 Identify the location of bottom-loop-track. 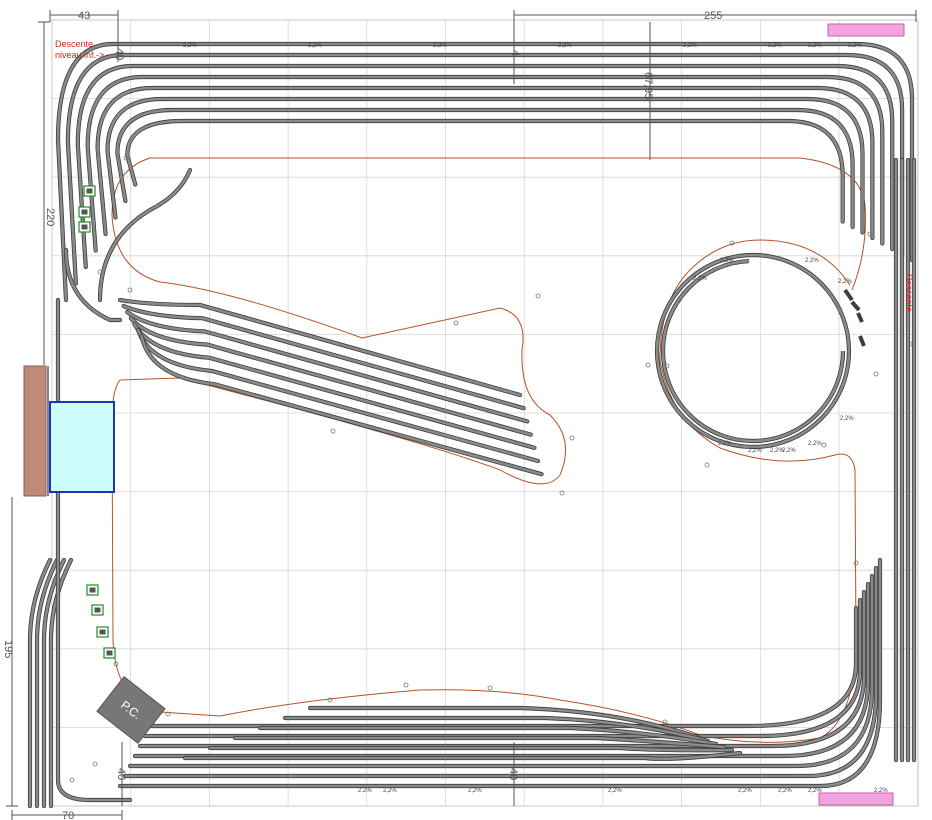
(502, 668).